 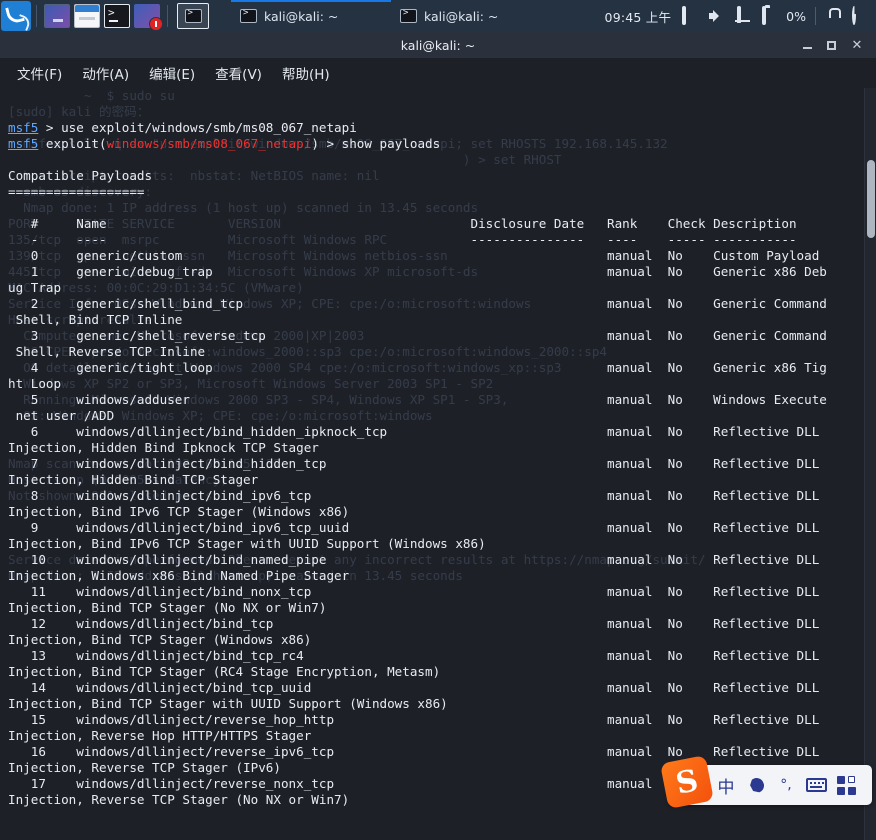 What do you see at coordinates (461, 16) in the screenshot?
I see `taskbar-window-2-label: kali@kali: ~` at bounding box center [461, 16].